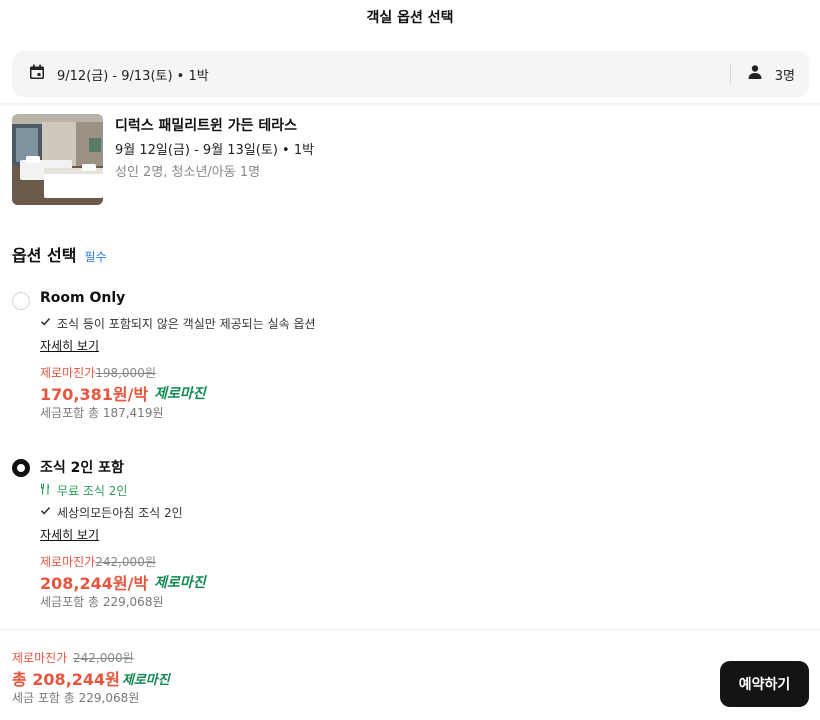  What do you see at coordinates (102, 602) in the screenshot?
I see `tax-included-total: 세금포함 총 229,068원` at bounding box center [102, 602].